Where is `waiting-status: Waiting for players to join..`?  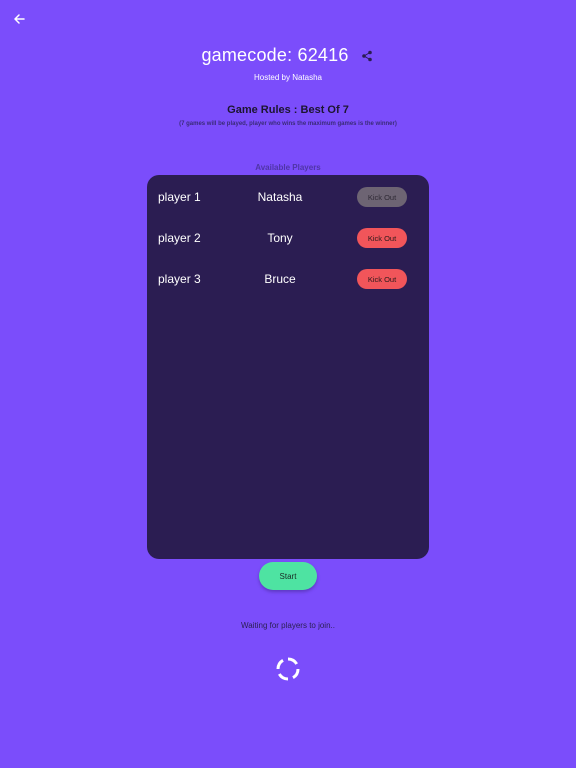 waiting-status: Waiting for players to join.. is located at coordinates (288, 625).